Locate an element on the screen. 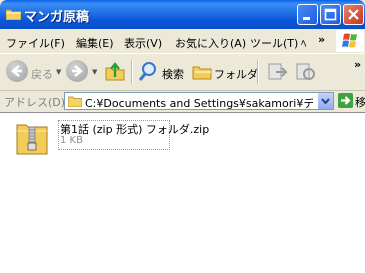 The image size is (365, 273). menu-bar: ファイル(F) 編集(E) 表示(V) お気に入り(A) ツール(T) ﾍ » is located at coordinates (182, 41).